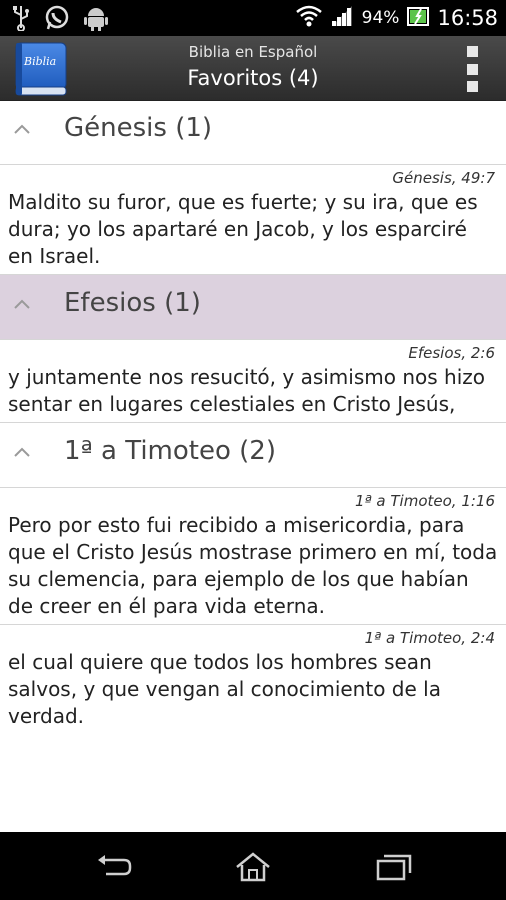 This screenshot has width=506, height=900. What do you see at coordinates (253, 132) in the screenshot?
I see `group-header-genesis: Génesis (1)` at bounding box center [253, 132].